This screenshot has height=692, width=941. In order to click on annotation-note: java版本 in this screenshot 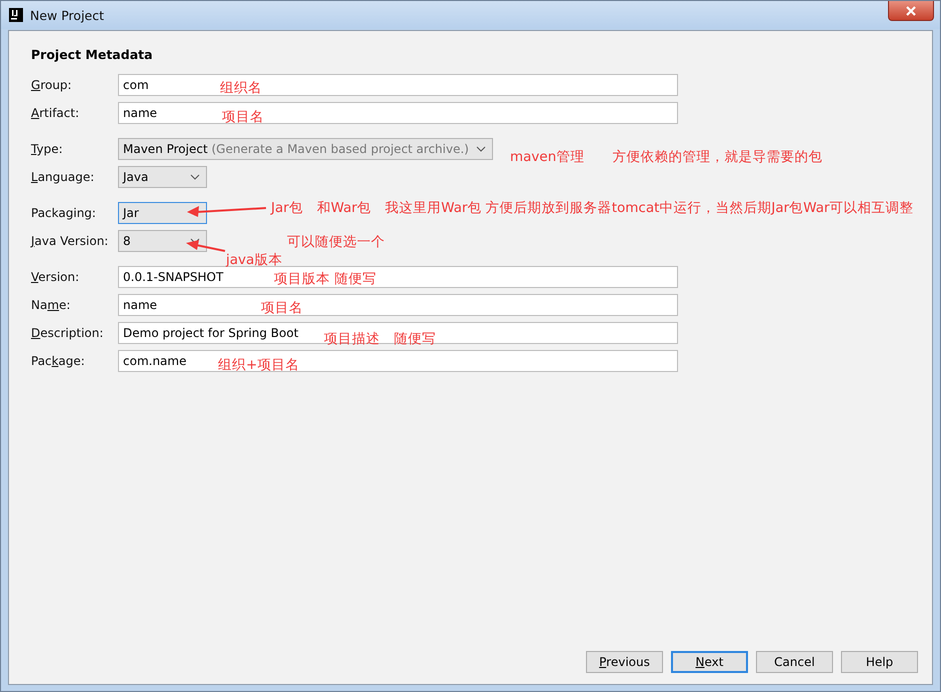, I will do `click(254, 260)`.